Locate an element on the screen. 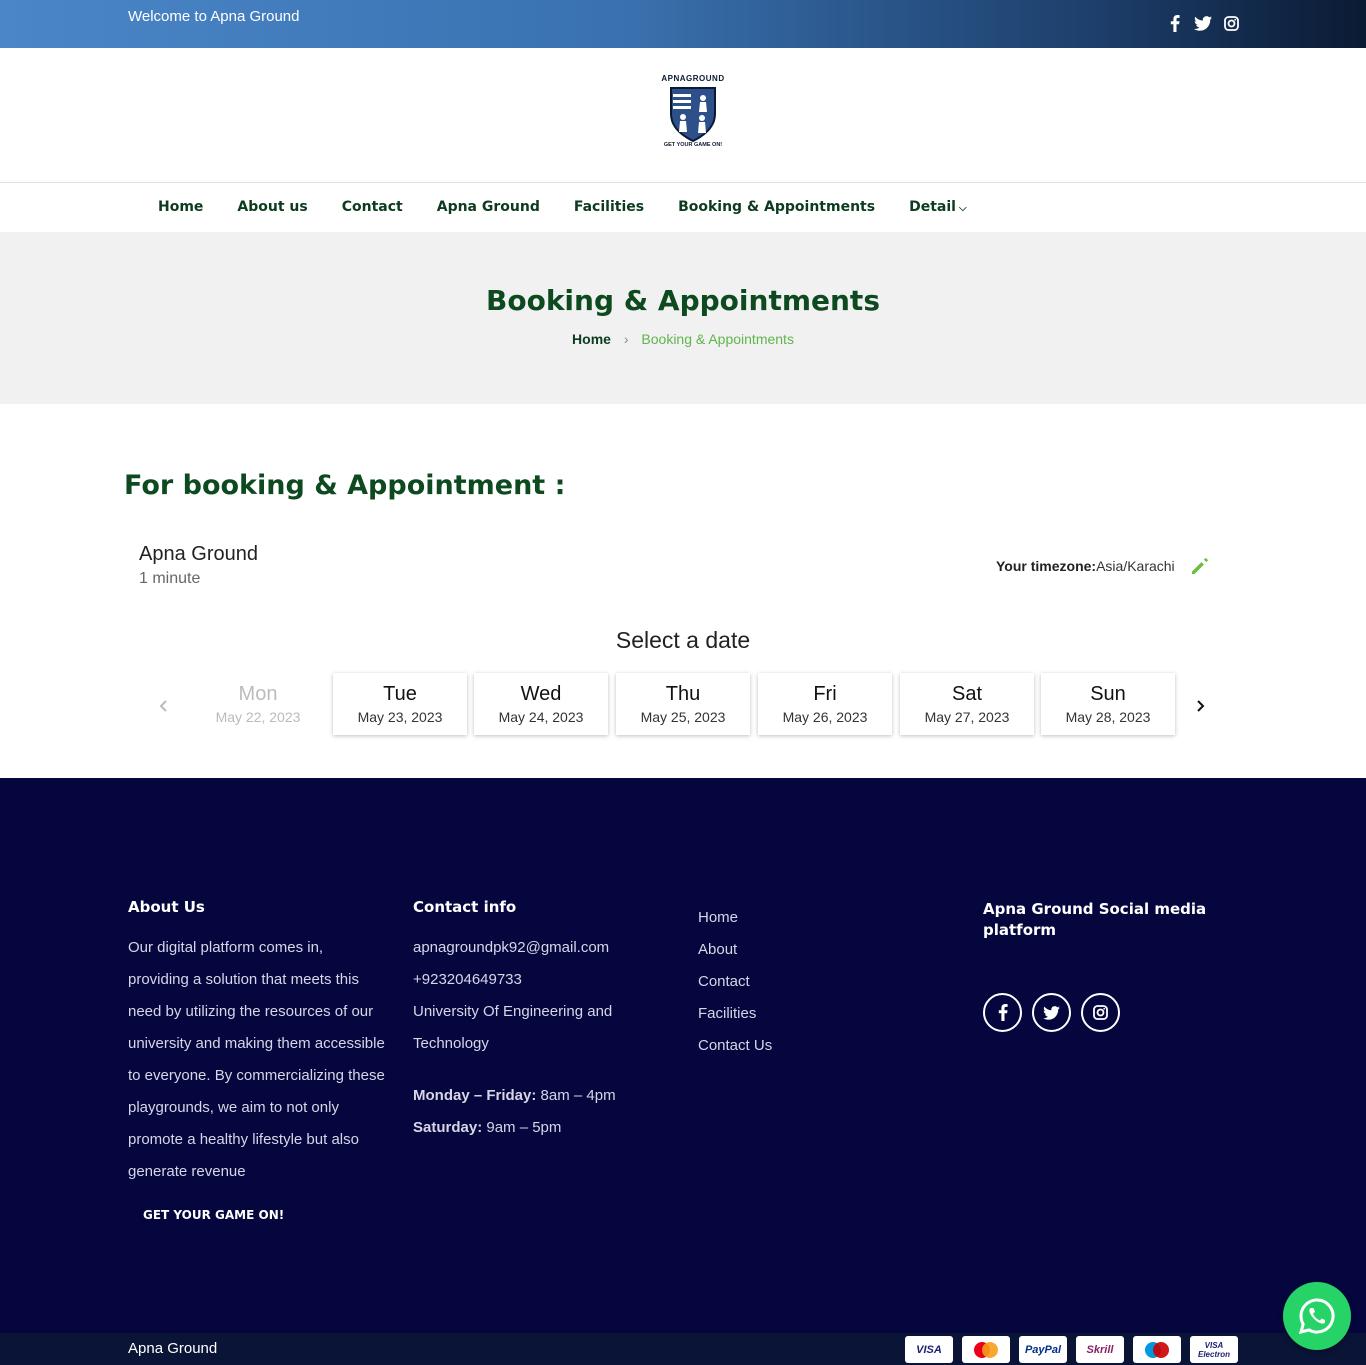  nav-item-facilities: Facilities is located at coordinates (609, 207).